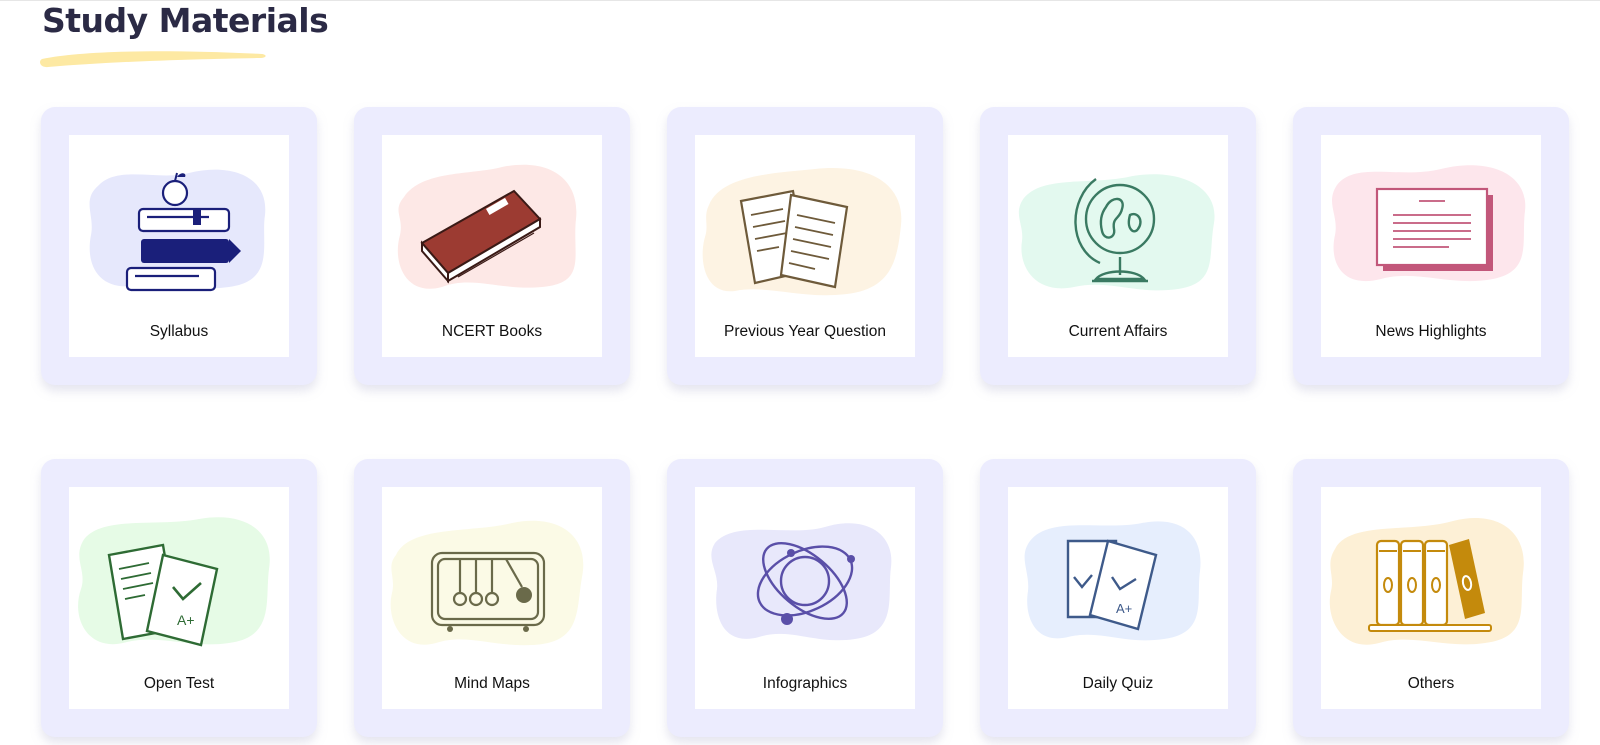 This screenshot has height=745, width=1600. What do you see at coordinates (1426, 581) in the screenshot?
I see `bookshelf-icon` at bounding box center [1426, 581].